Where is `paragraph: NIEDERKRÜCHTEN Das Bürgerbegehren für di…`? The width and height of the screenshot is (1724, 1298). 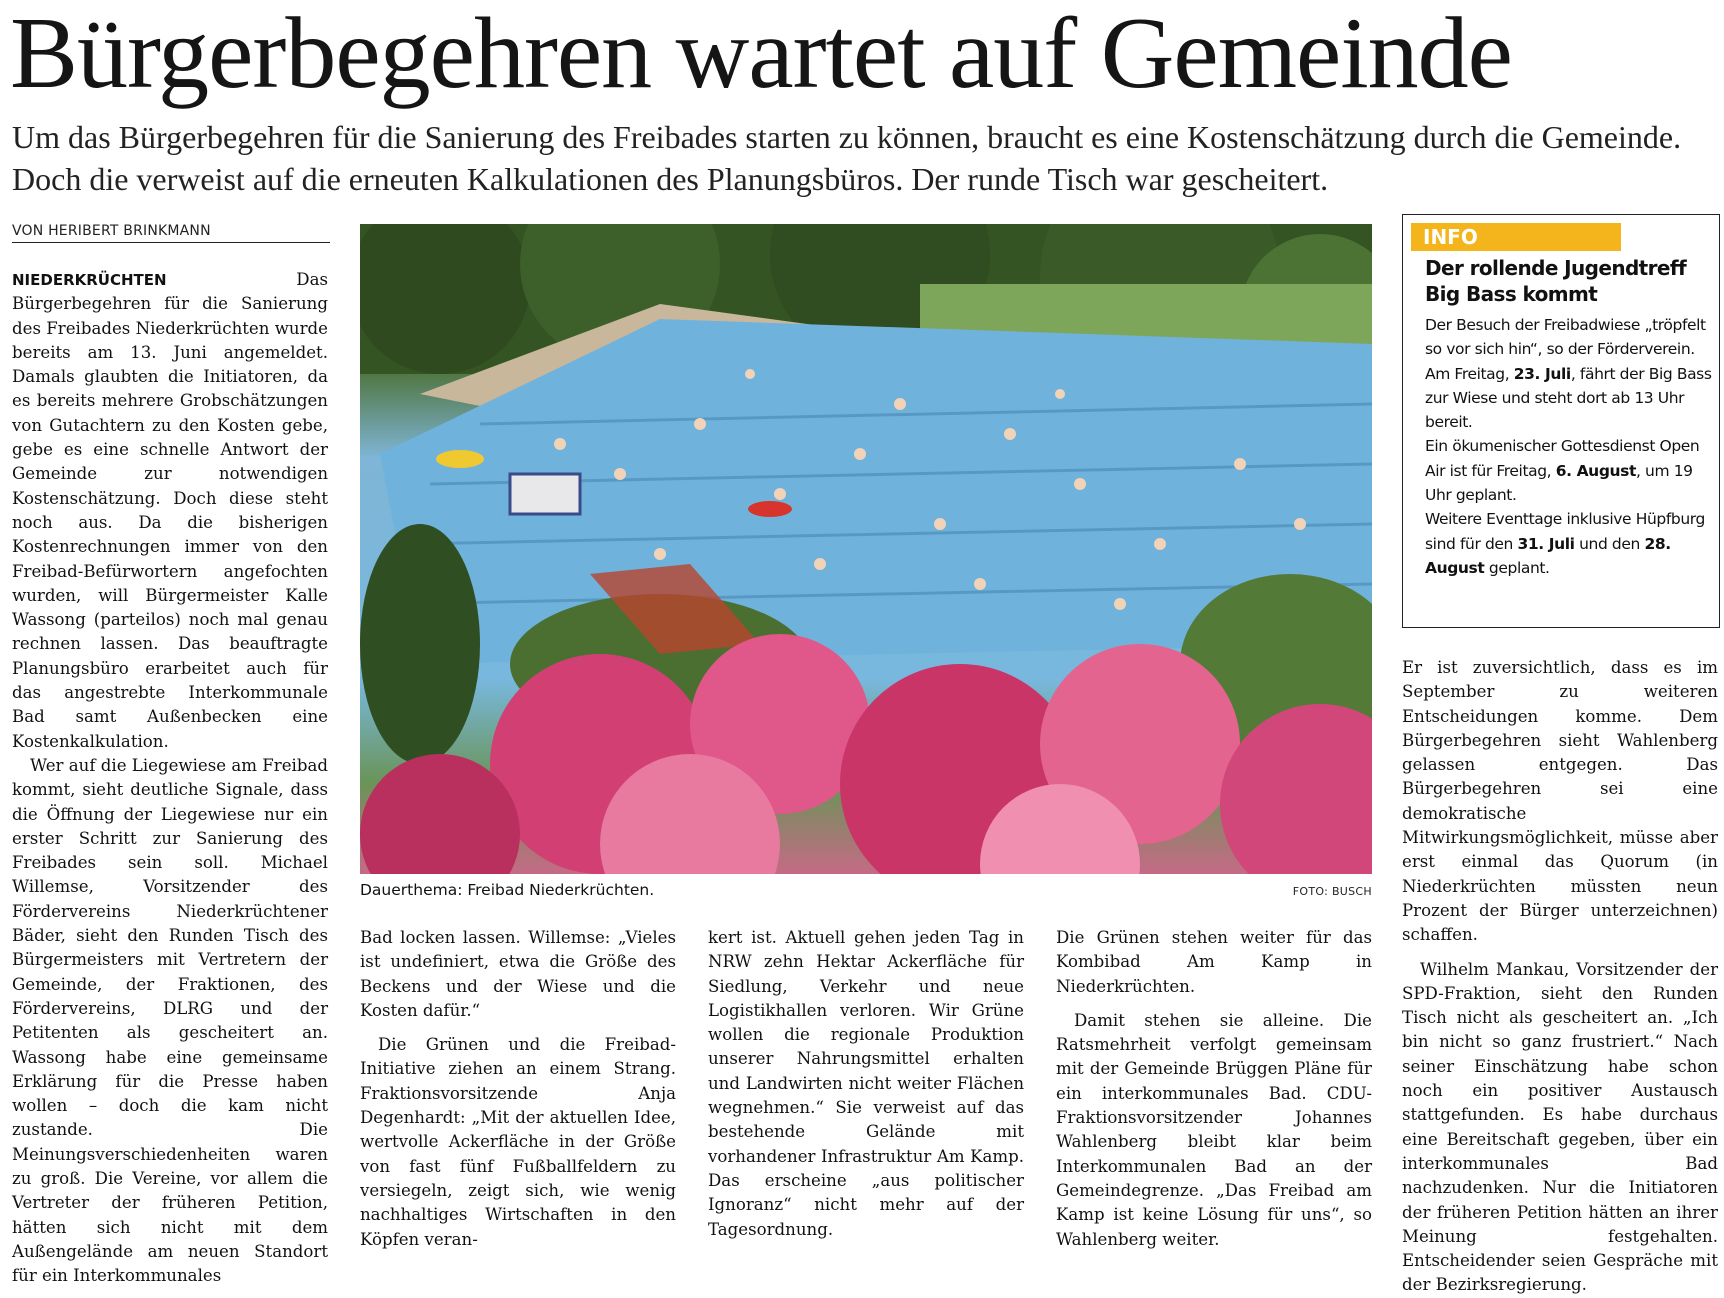 paragraph: NIEDERKRÜCHTEN Das Bürgerbegehren für di… is located at coordinates (170, 511).